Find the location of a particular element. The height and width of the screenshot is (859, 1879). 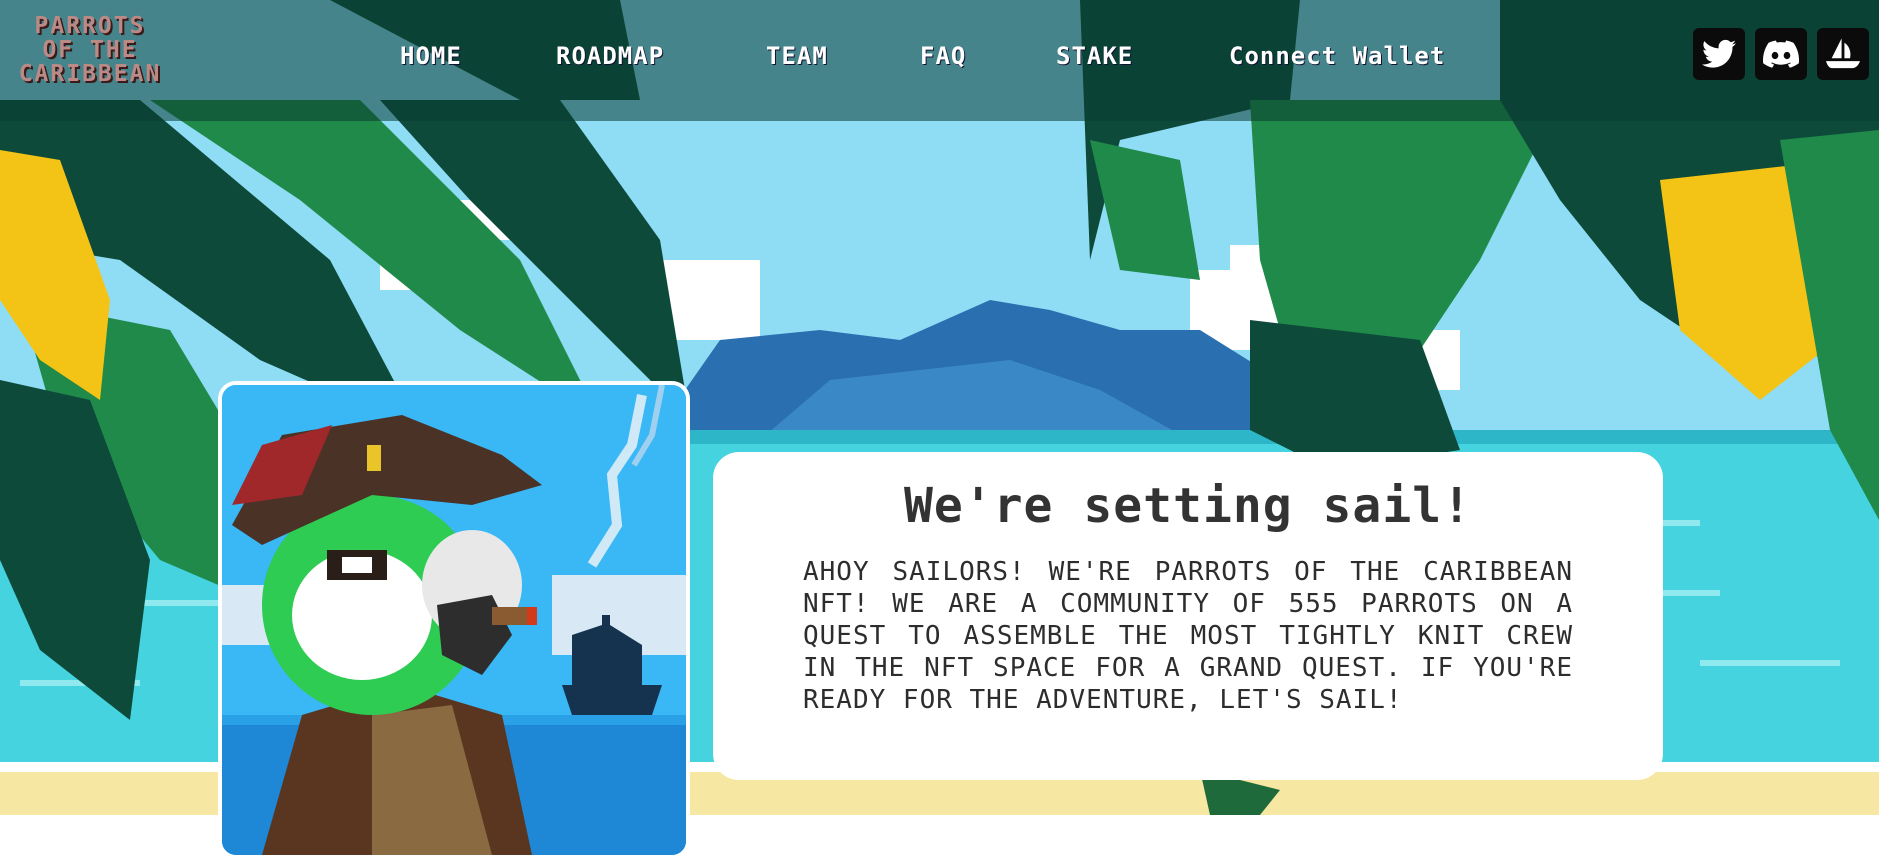

nav-stake: STAKE is located at coordinates (1094, 56).